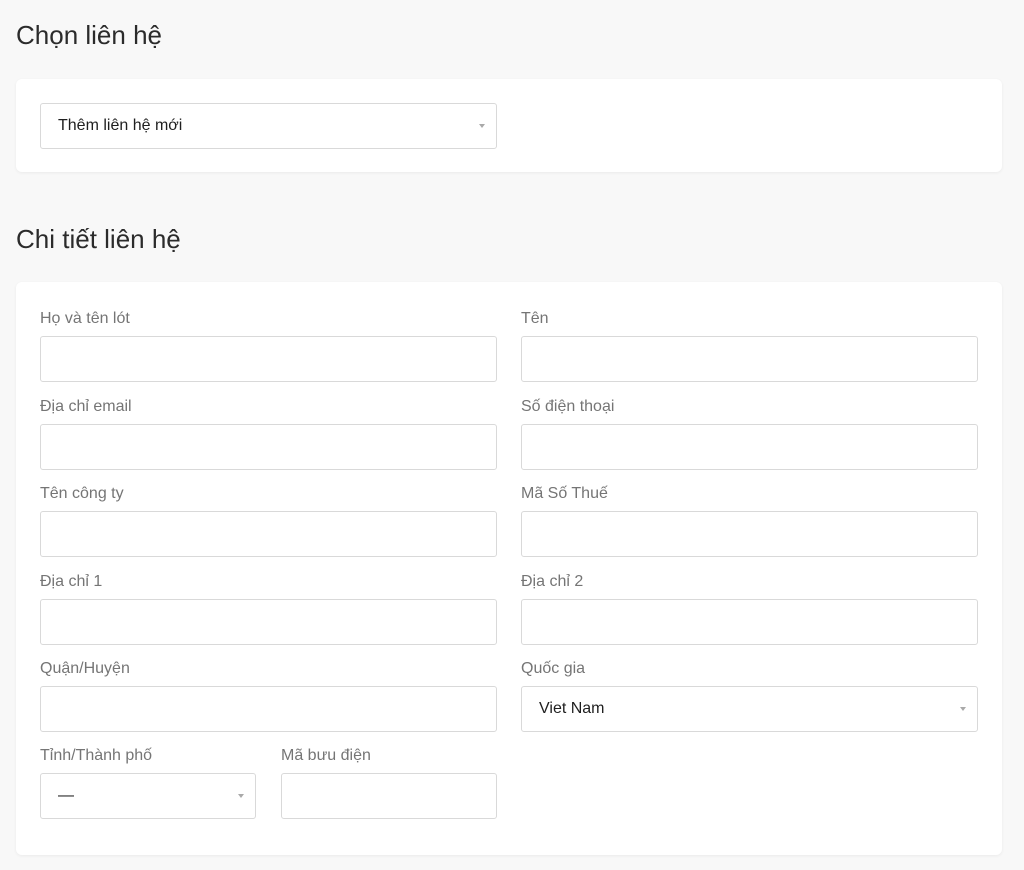  Describe the element at coordinates (326, 755) in the screenshot. I see `postal-code-label: Mã bưu điện` at that location.